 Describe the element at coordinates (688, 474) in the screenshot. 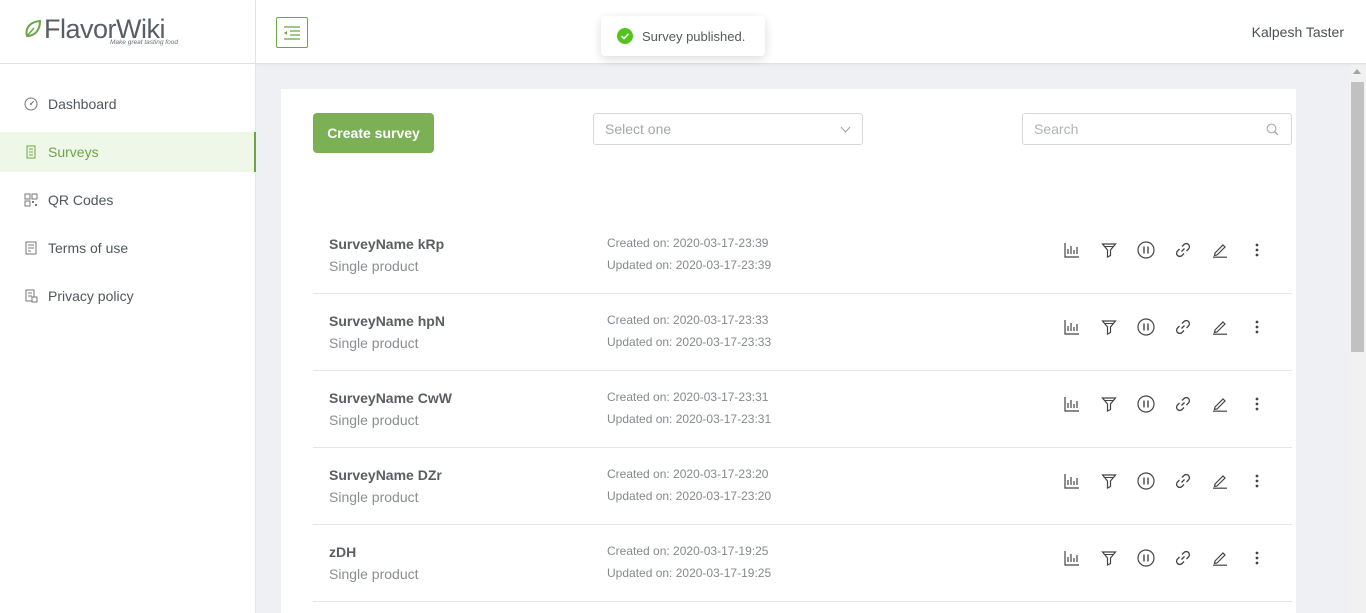

I see `created-date: Created on: 2020-03-17-23:20` at that location.